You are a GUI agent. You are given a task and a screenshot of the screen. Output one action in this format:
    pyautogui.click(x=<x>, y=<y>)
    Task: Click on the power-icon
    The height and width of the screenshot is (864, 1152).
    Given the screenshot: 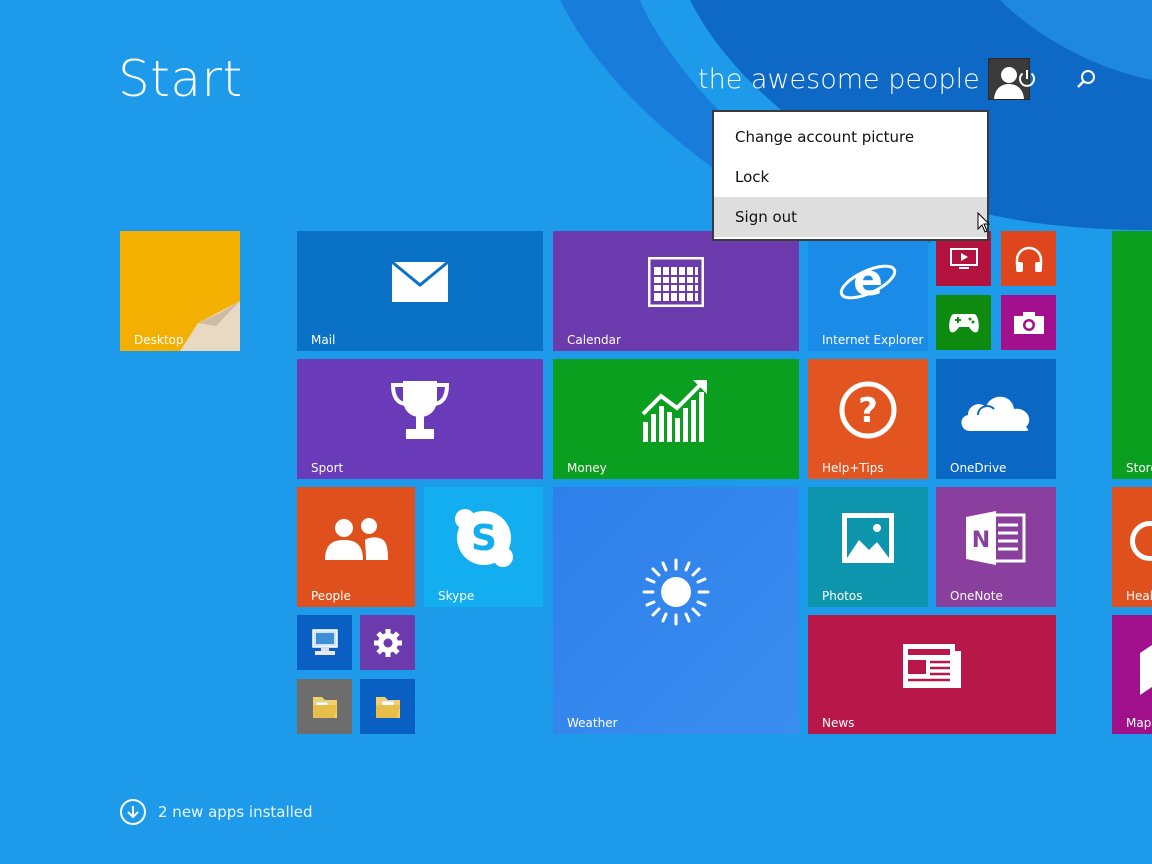 What is the action you would take?
    pyautogui.click(x=1027, y=78)
    